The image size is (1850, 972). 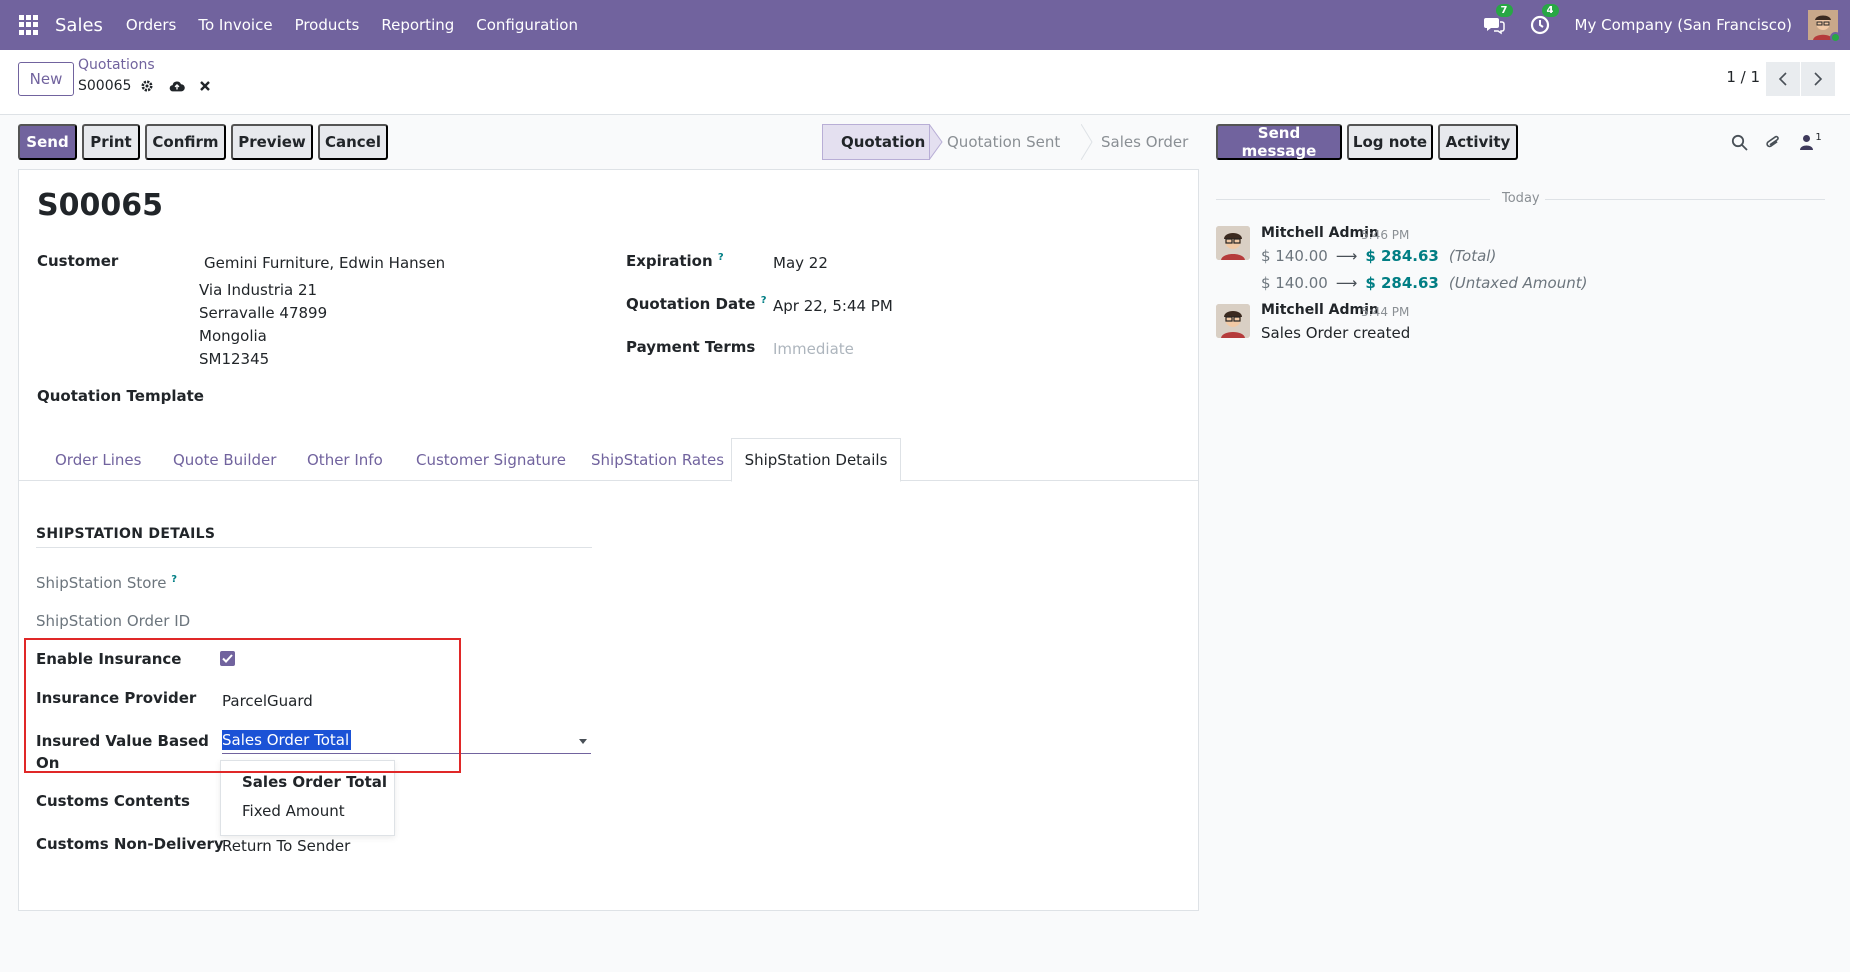 What do you see at coordinates (833, 306) in the screenshot?
I see `quotation-date-field: Apr 22, 5:44 PM` at bounding box center [833, 306].